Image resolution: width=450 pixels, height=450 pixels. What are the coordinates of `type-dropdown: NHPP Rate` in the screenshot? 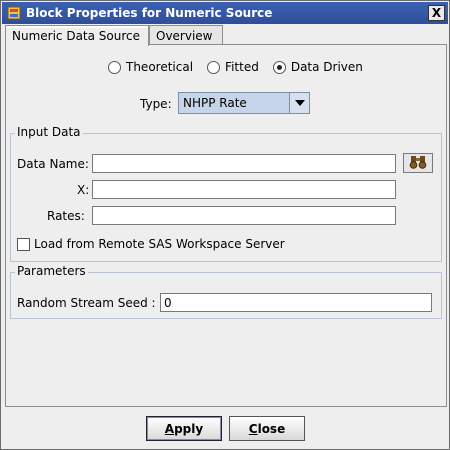 It's located at (244, 103).